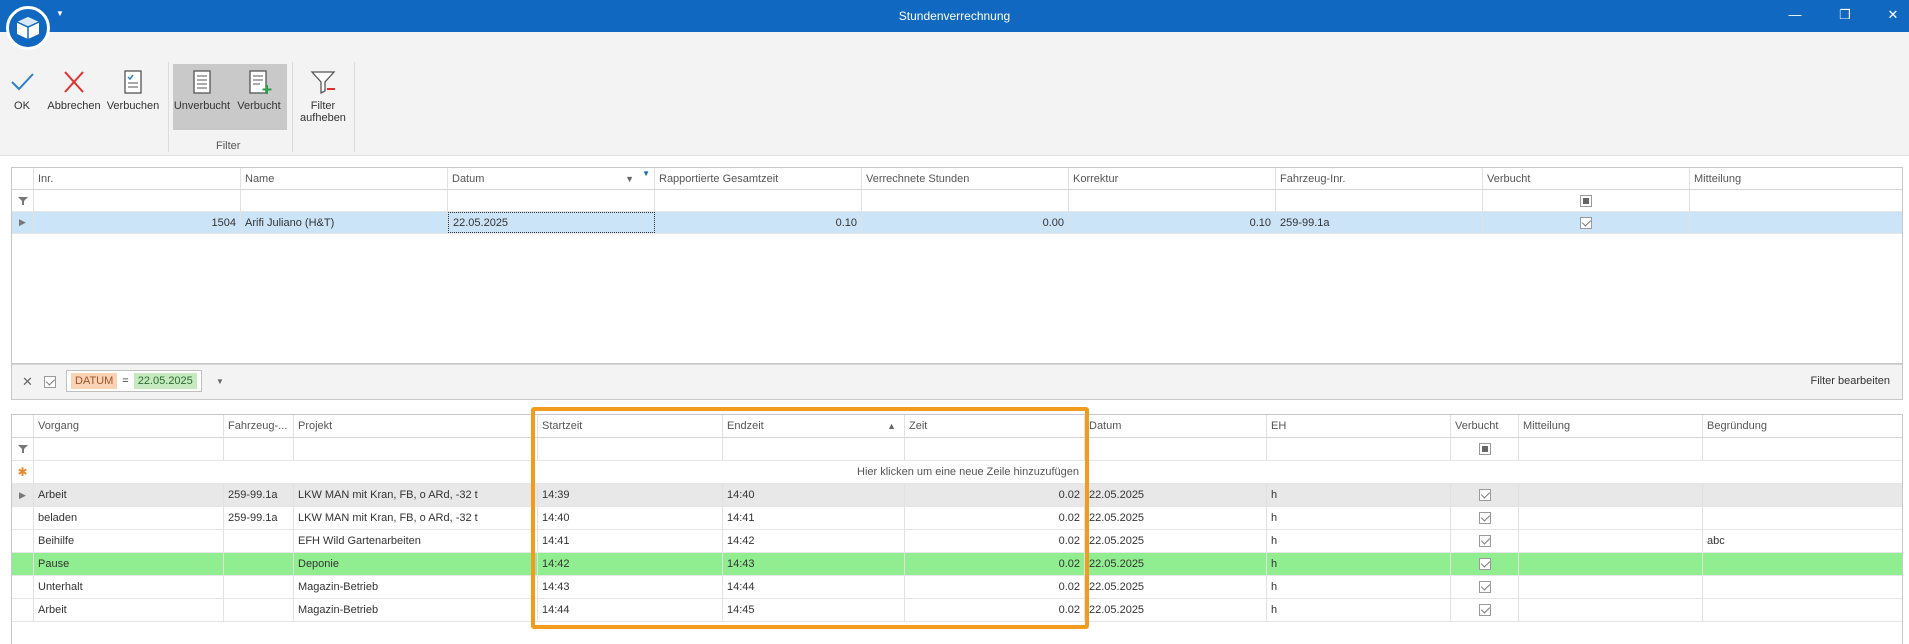 The height and width of the screenshot is (644, 1909). What do you see at coordinates (965, 178) in the screenshot?
I see `column-header-verrechnet: Verrechnete Stunden` at bounding box center [965, 178].